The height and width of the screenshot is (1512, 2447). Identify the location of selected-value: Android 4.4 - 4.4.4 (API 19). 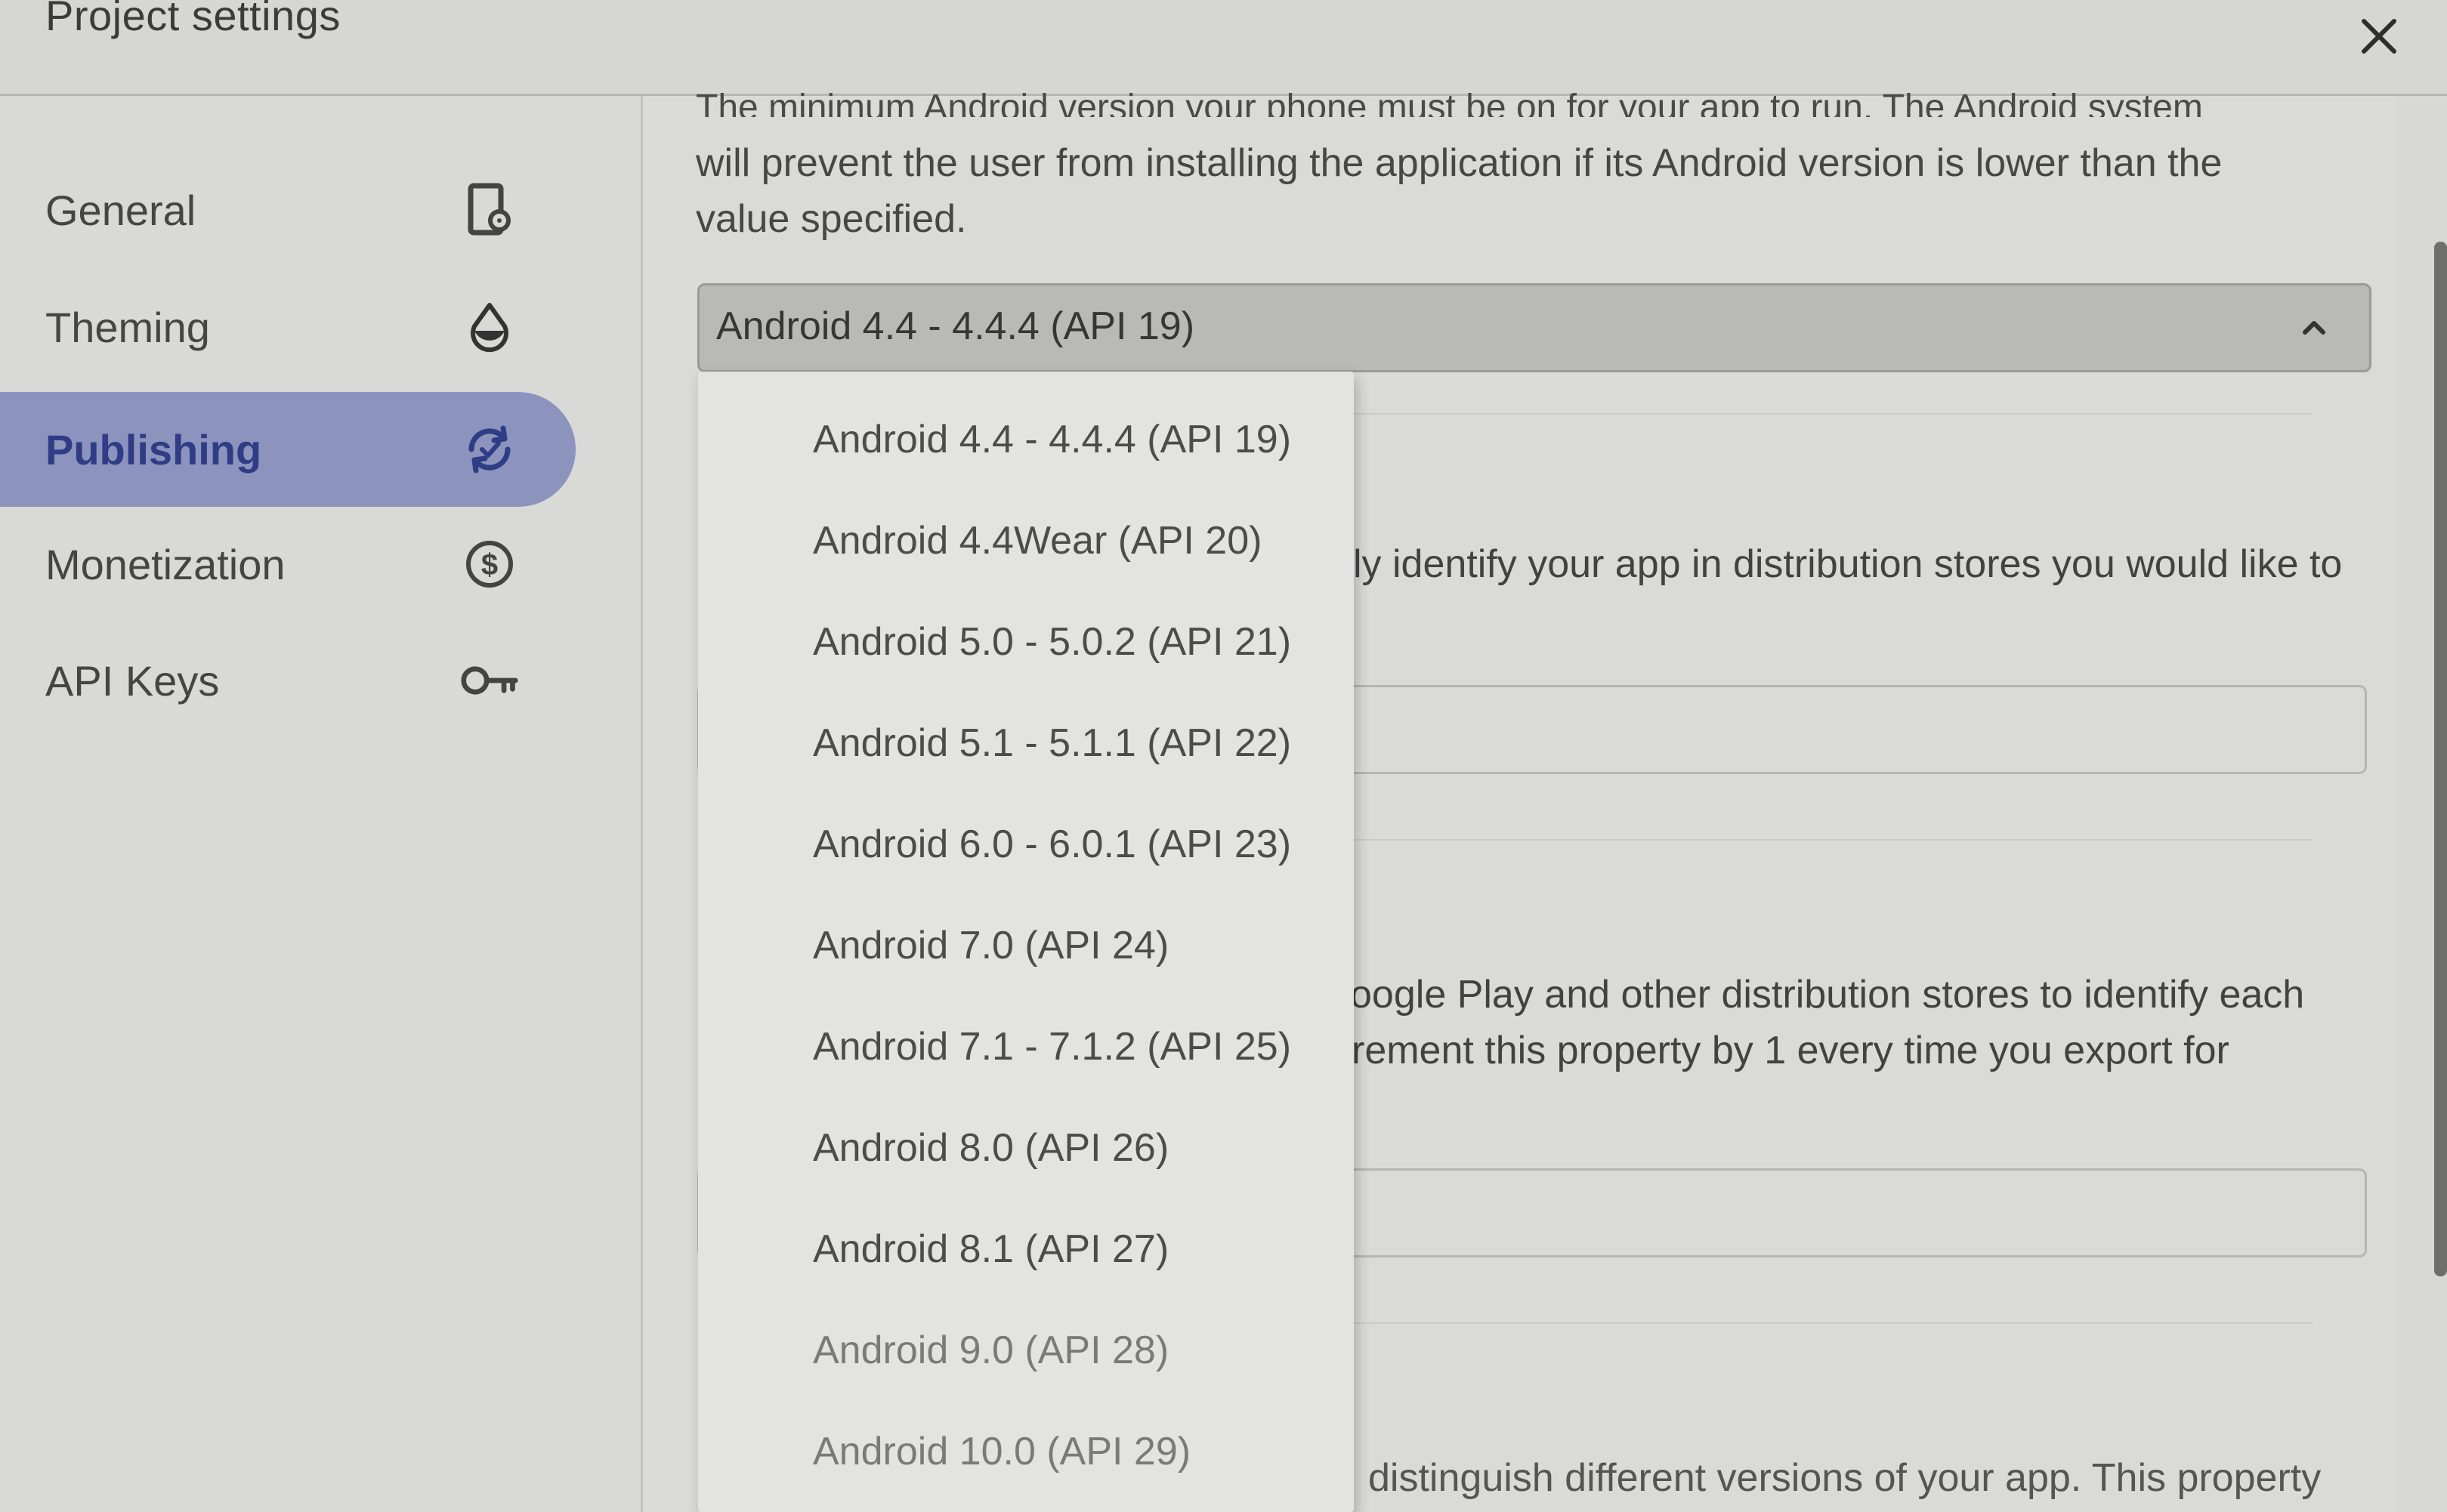
(955, 326).